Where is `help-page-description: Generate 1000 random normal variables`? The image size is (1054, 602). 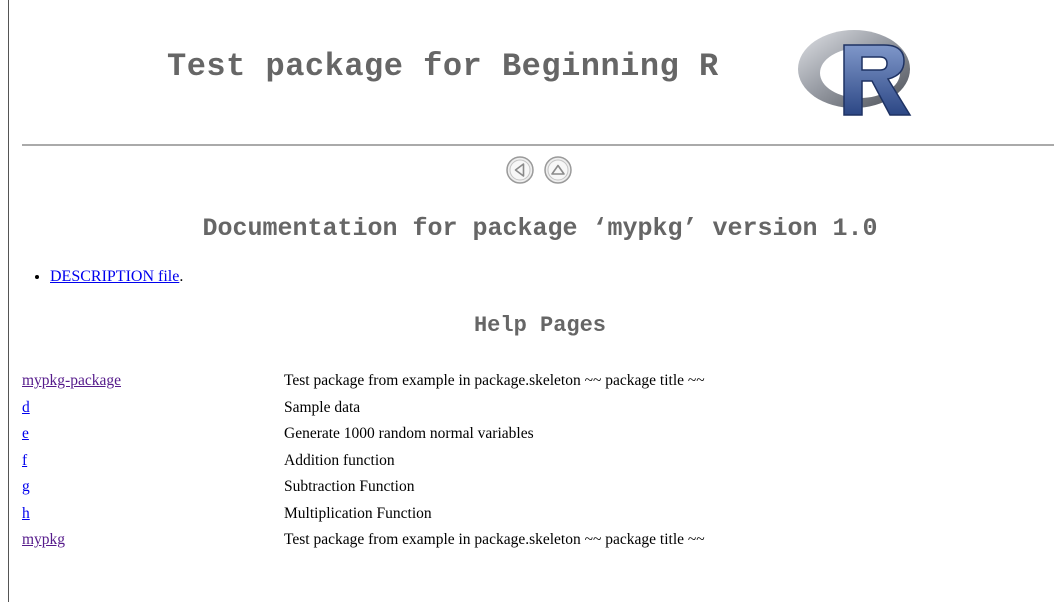 help-page-description: Generate 1000 random normal variables is located at coordinates (409, 434).